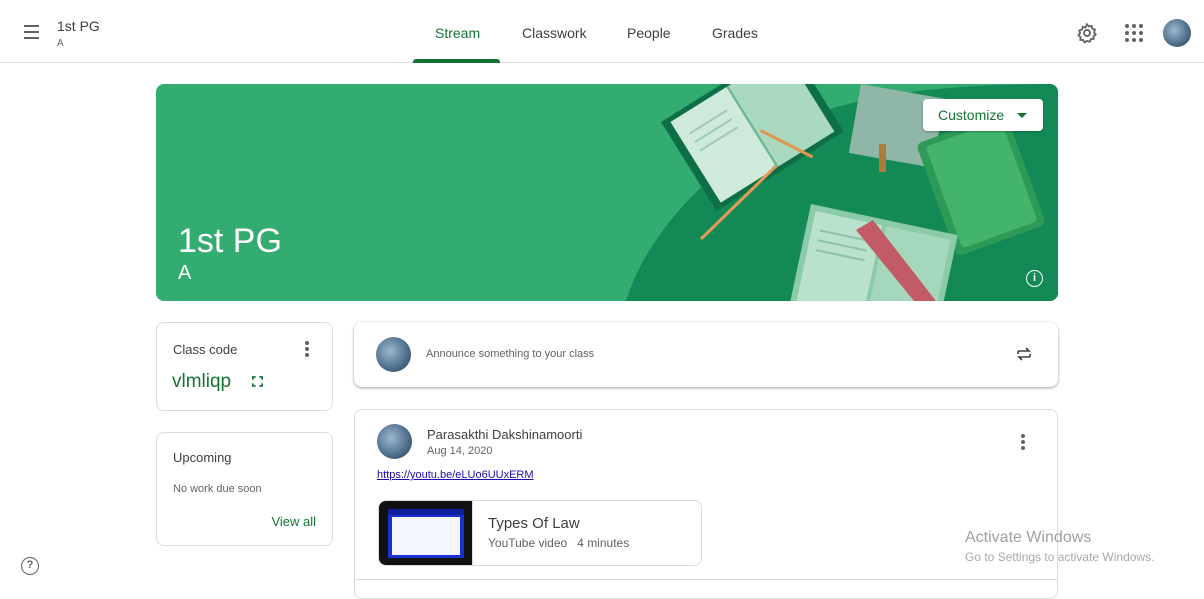 The image size is (1204, 599). I want to click on repost-icon, so click(1024, 354).